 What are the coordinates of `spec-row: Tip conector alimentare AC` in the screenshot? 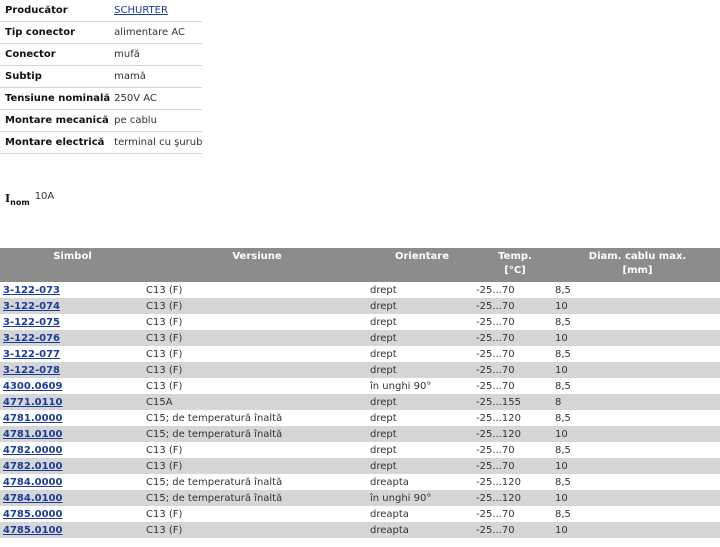 It's located at (101, 32).